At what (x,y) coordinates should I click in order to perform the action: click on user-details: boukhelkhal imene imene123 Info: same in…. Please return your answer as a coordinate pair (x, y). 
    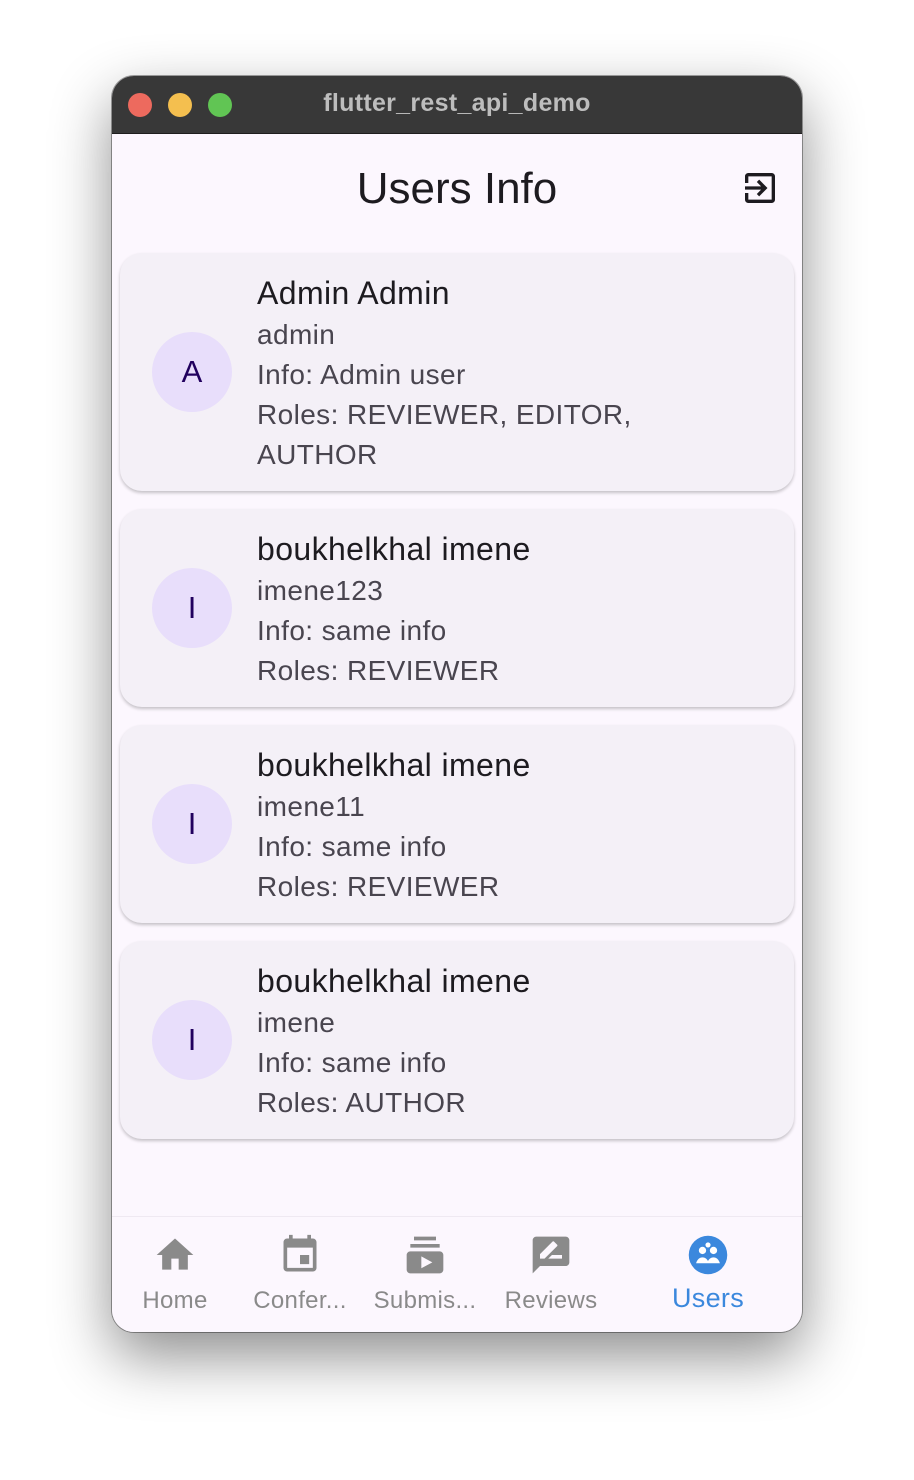
    Looking at the image, I should click on (497, 609).